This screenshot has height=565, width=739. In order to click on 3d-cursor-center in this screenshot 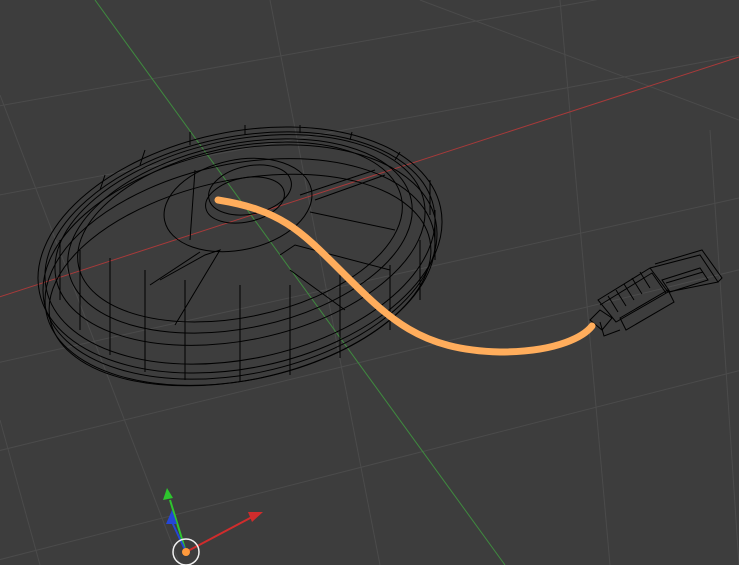, I will do `click(186, 552)`.